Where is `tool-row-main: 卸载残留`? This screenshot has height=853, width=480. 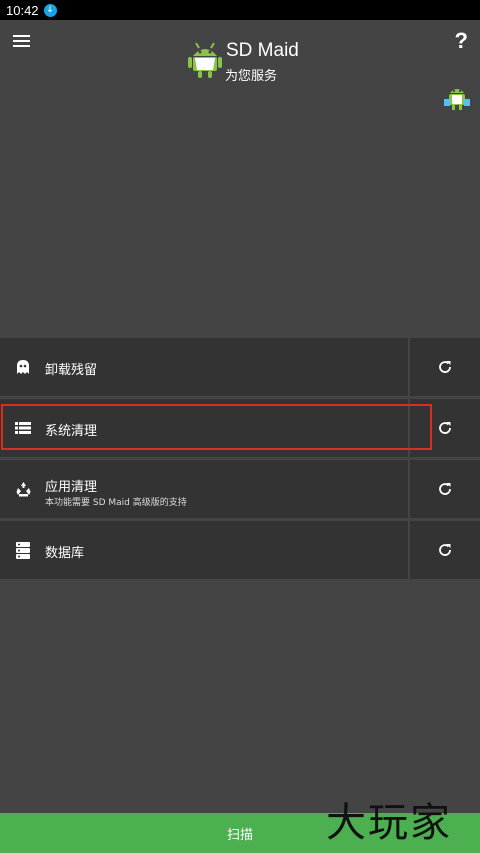 tool-row-main: 卸载残留 is located at coordinates (204, 367).